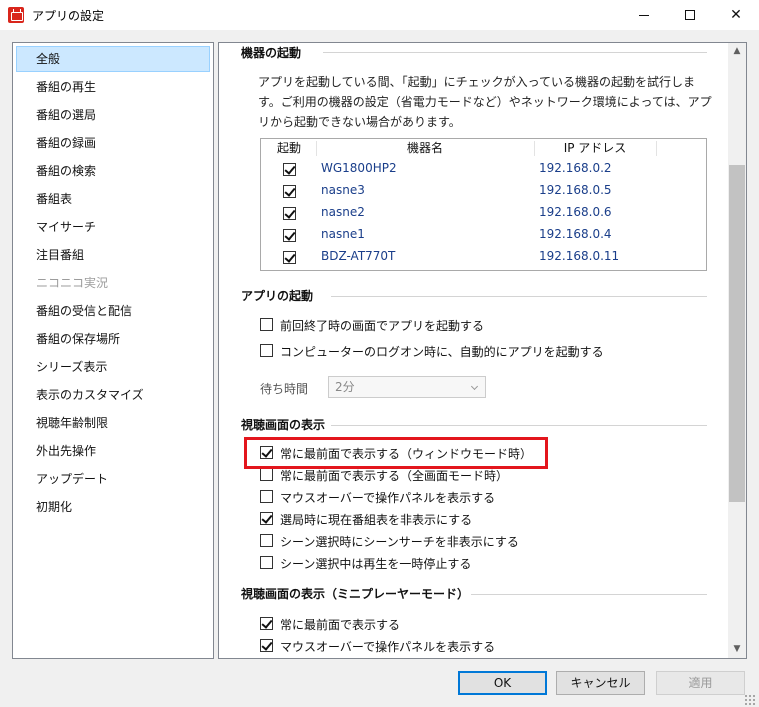 Image resolution: width=759 pixels, height=707 pixels. I want to click on device-name: WG1800HP2, so click(359, 168).